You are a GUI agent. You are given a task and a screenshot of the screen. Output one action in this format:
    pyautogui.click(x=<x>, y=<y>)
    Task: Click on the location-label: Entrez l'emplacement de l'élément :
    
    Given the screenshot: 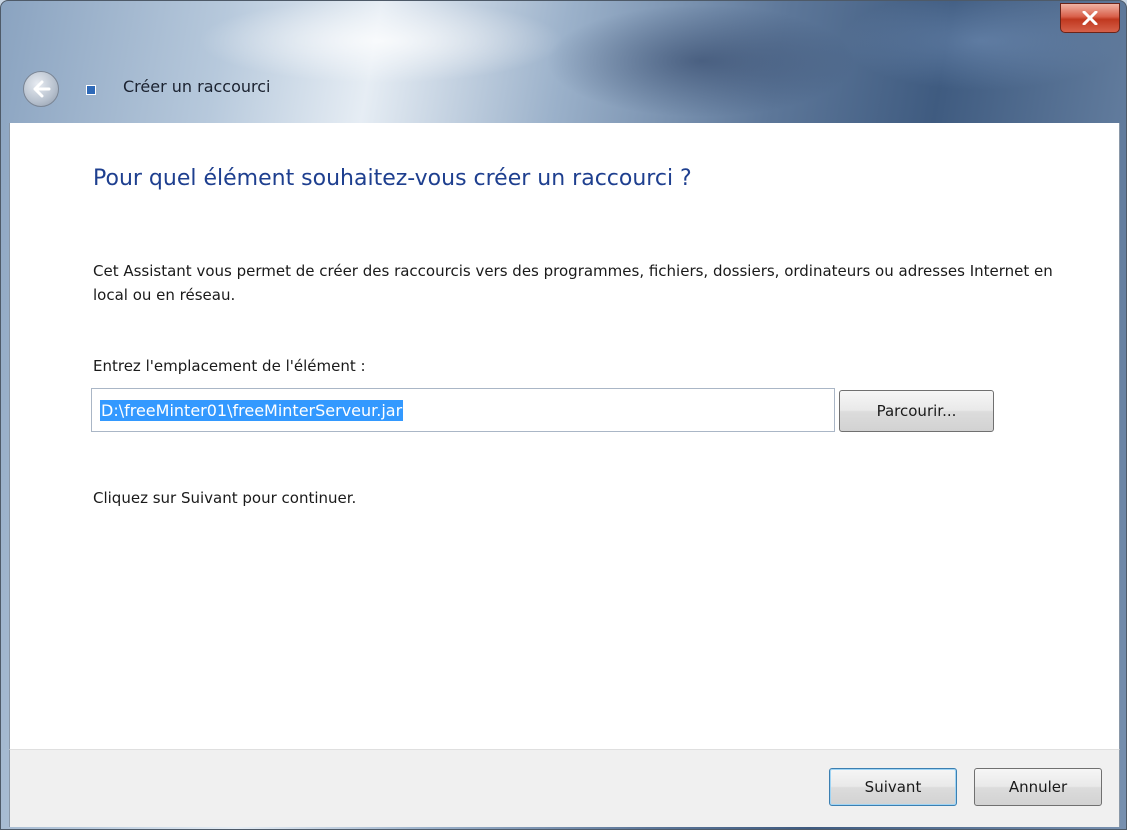 What is the action you would take?
    pyautogui.click(x=229, y=366)
    